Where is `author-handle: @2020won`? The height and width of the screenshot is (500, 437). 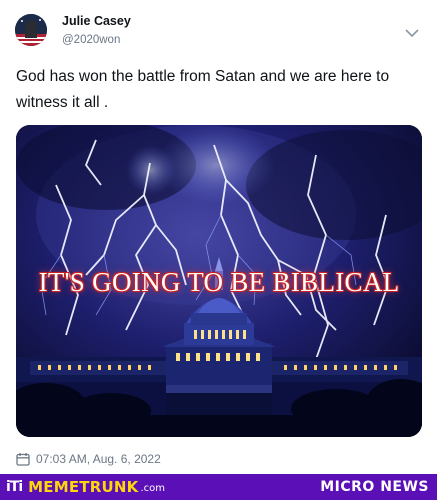 author-handle: @2020won is located at coordinates (91, 40).